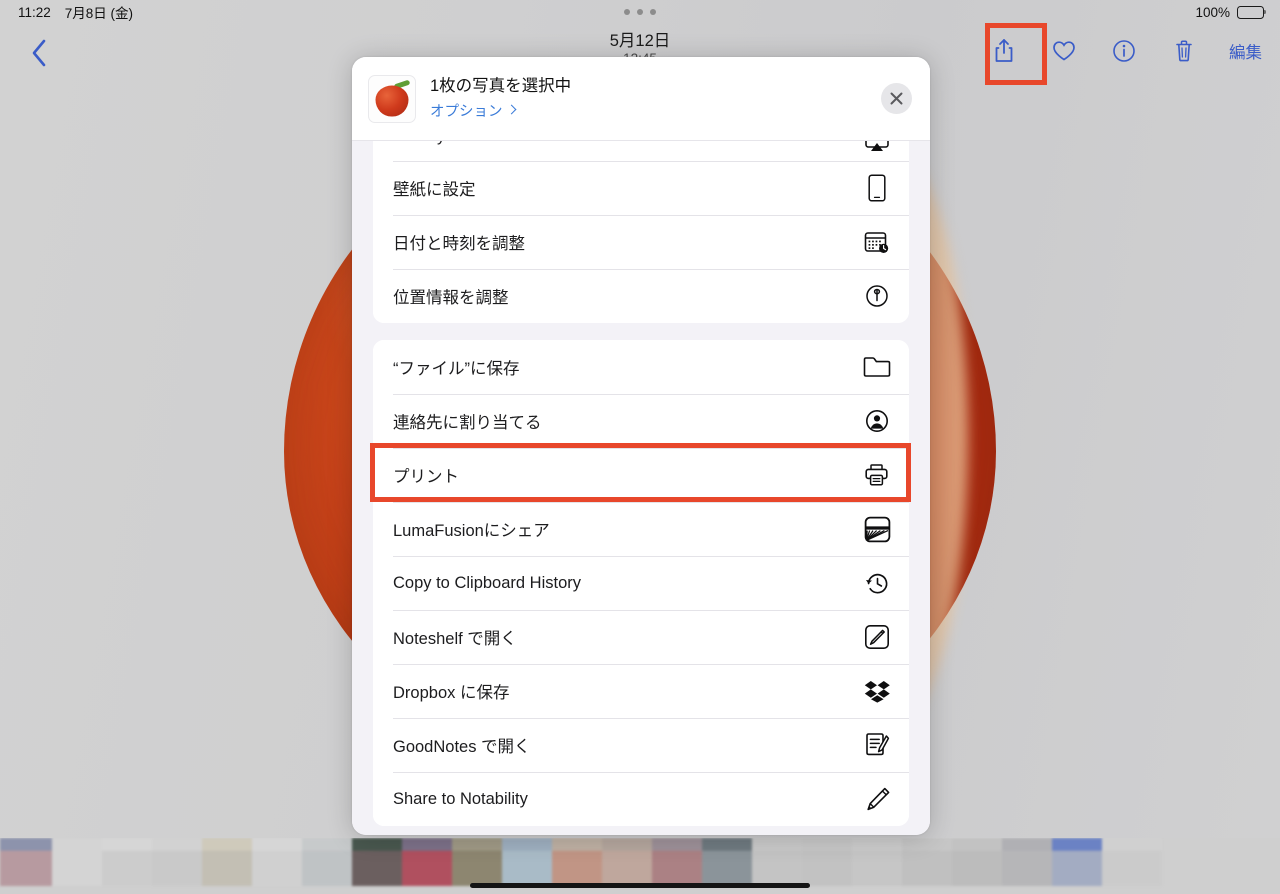 The width and height of the screenshot is (1280, 894). I want to click on row-save-to-files: “ファイル”に保存, so click(641, 367).